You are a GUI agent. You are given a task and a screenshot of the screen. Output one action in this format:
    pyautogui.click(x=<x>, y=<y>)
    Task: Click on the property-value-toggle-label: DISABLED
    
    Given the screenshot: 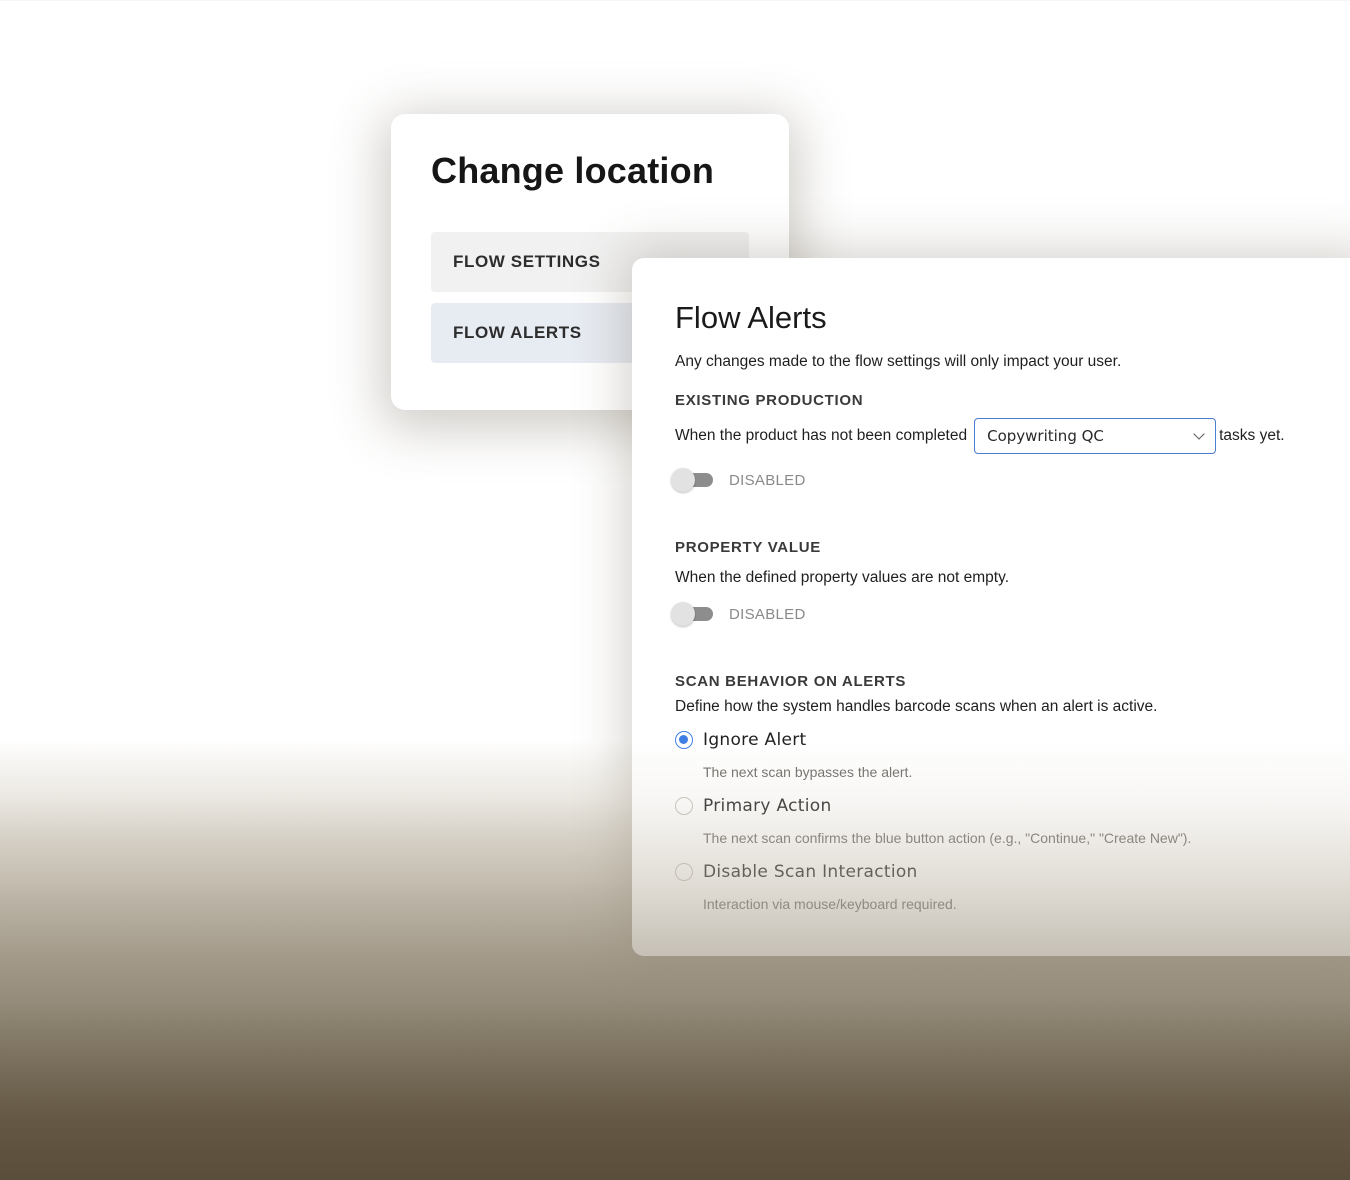 What is the action you would take?
    pyautogui.click(x=767, y=614)
    